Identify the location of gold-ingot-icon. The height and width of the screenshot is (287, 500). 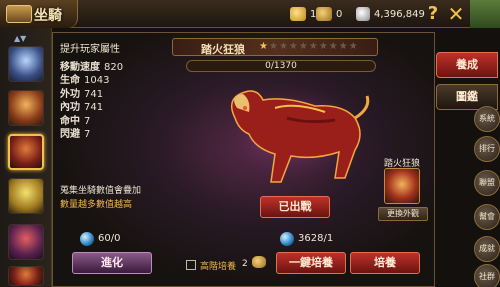
(298, 14).